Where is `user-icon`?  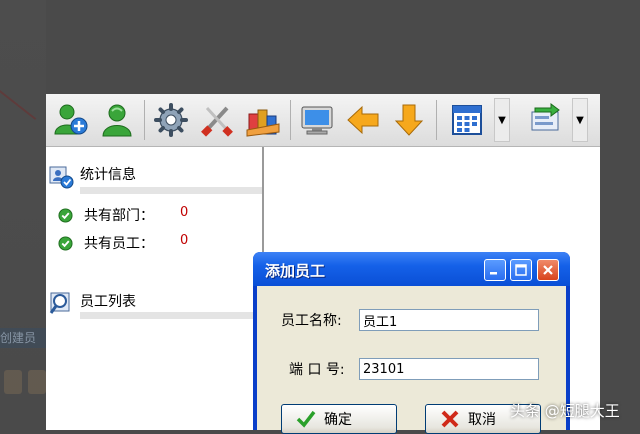
user-icon is located at coordinates (117, 120).